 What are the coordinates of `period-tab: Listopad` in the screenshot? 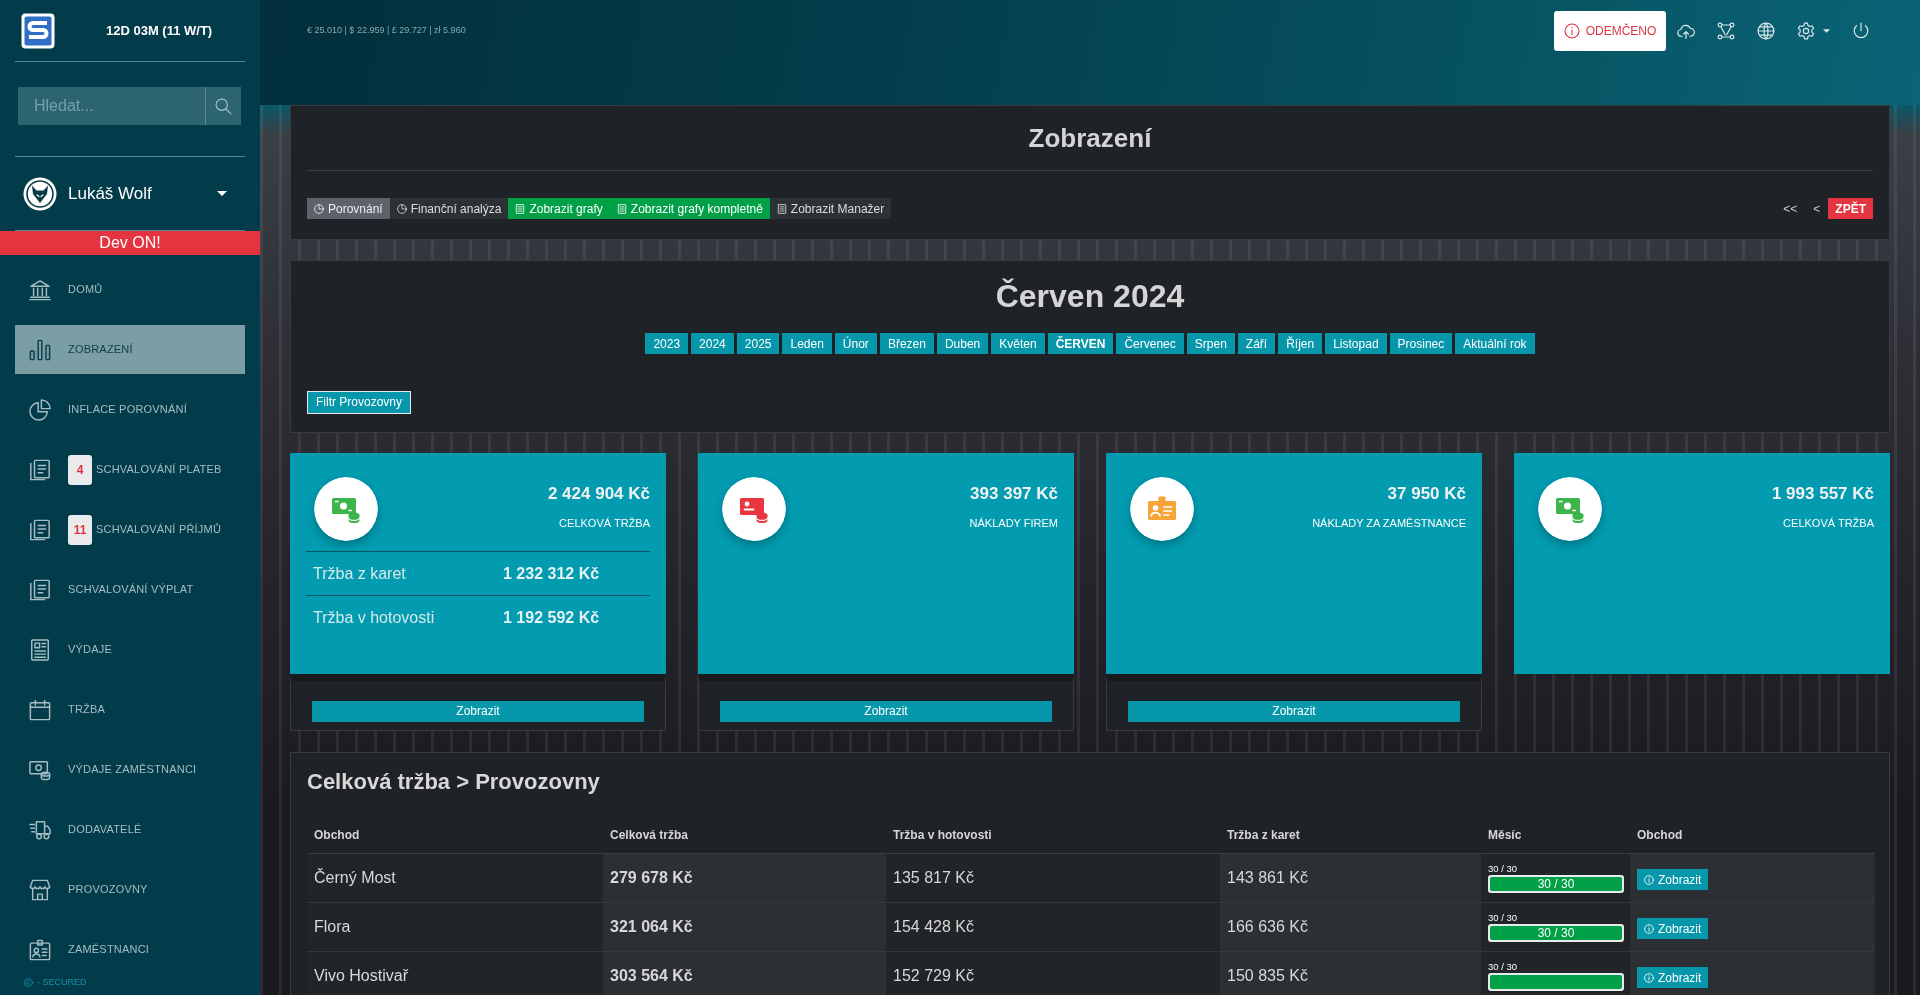 It's located at (1356, 343).